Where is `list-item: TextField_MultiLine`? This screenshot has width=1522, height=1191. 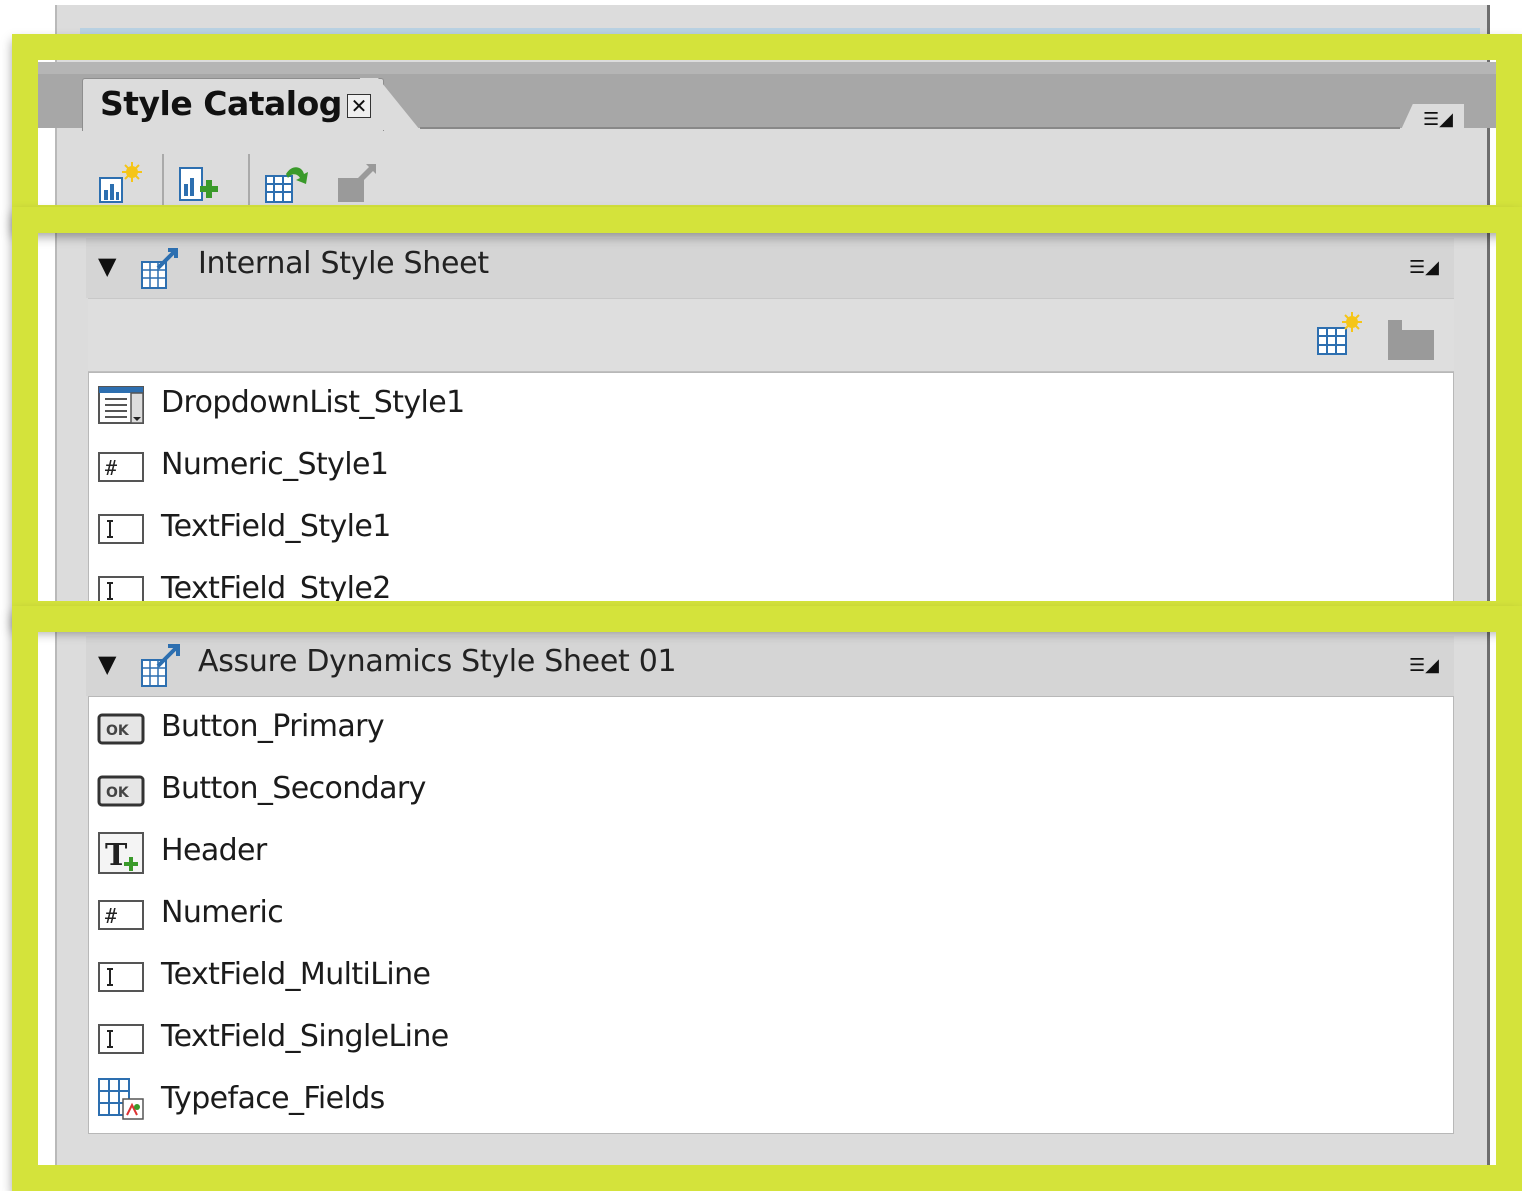
list-item: TextField_MultiLine is located at coordinates (771, 977).